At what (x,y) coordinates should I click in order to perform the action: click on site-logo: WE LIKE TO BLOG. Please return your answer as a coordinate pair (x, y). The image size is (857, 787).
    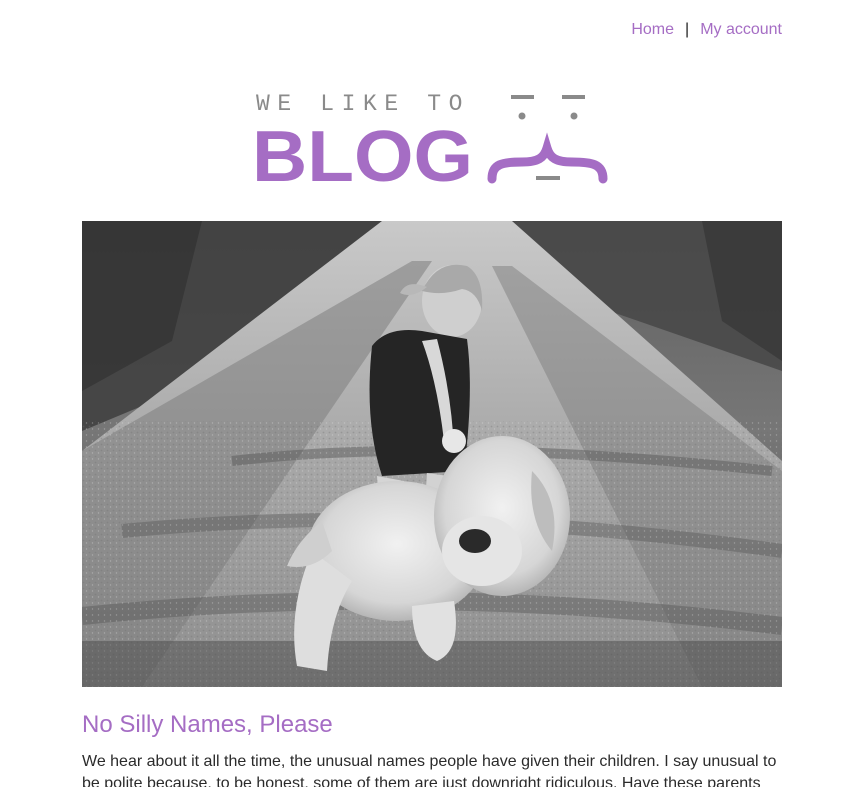
    Looking at the image, I should click on (432, 141).